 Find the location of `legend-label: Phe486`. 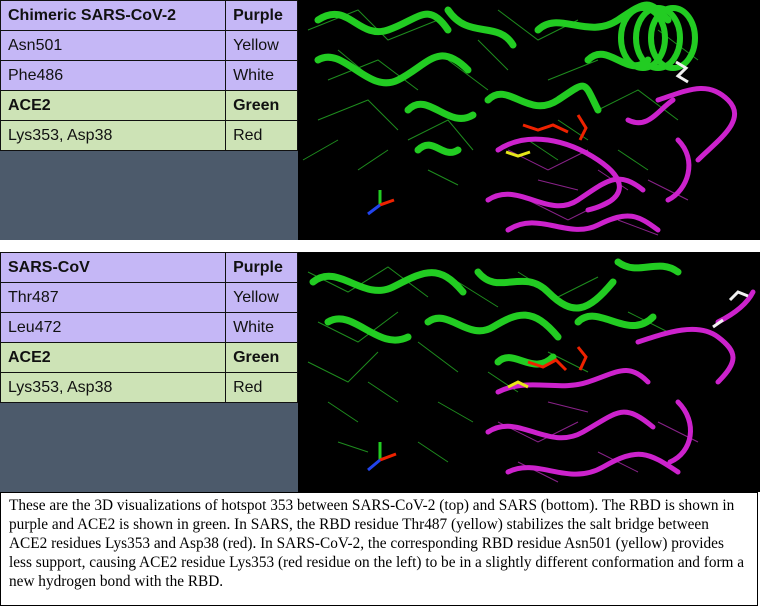

legend-label: Phe486 is located at coordinates (113, 75).